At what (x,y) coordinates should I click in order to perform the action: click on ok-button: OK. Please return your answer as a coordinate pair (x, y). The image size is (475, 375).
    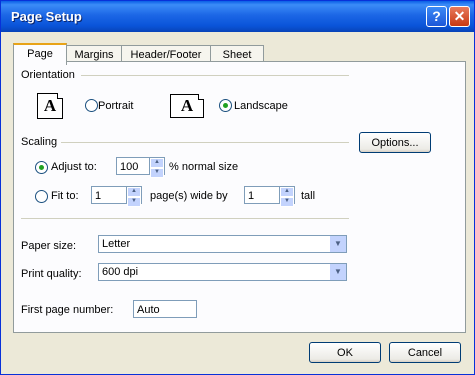
    Looking at the image, I should click on (345, 352).